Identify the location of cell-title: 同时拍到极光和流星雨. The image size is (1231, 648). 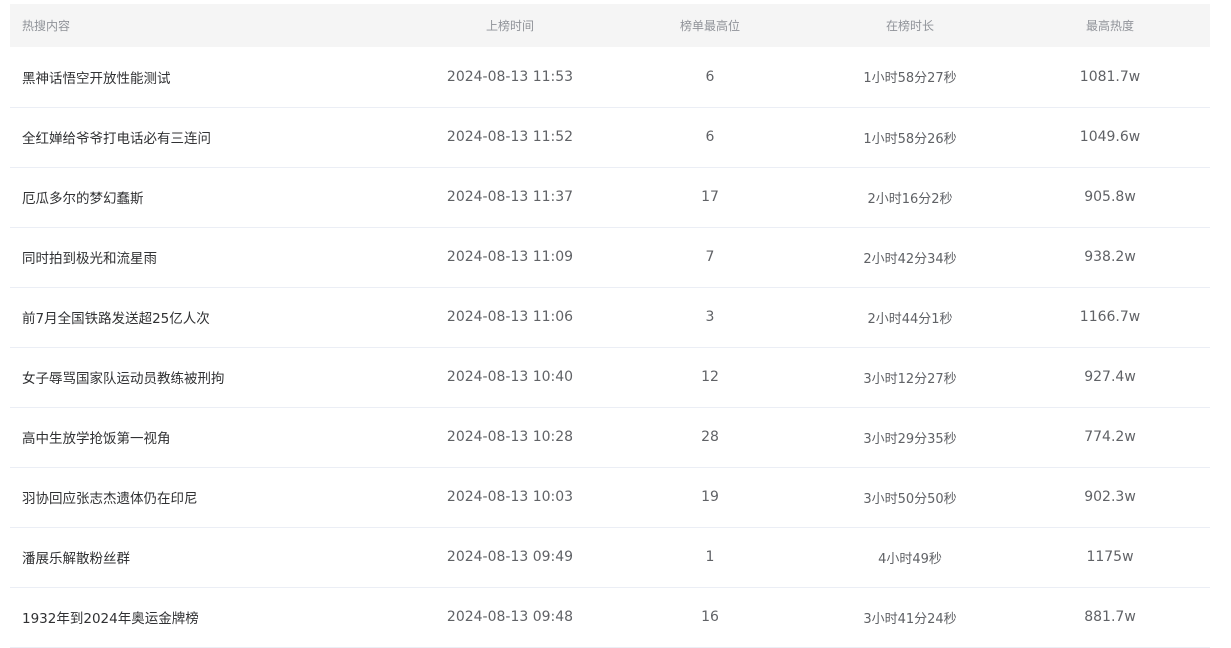
(210, 257).